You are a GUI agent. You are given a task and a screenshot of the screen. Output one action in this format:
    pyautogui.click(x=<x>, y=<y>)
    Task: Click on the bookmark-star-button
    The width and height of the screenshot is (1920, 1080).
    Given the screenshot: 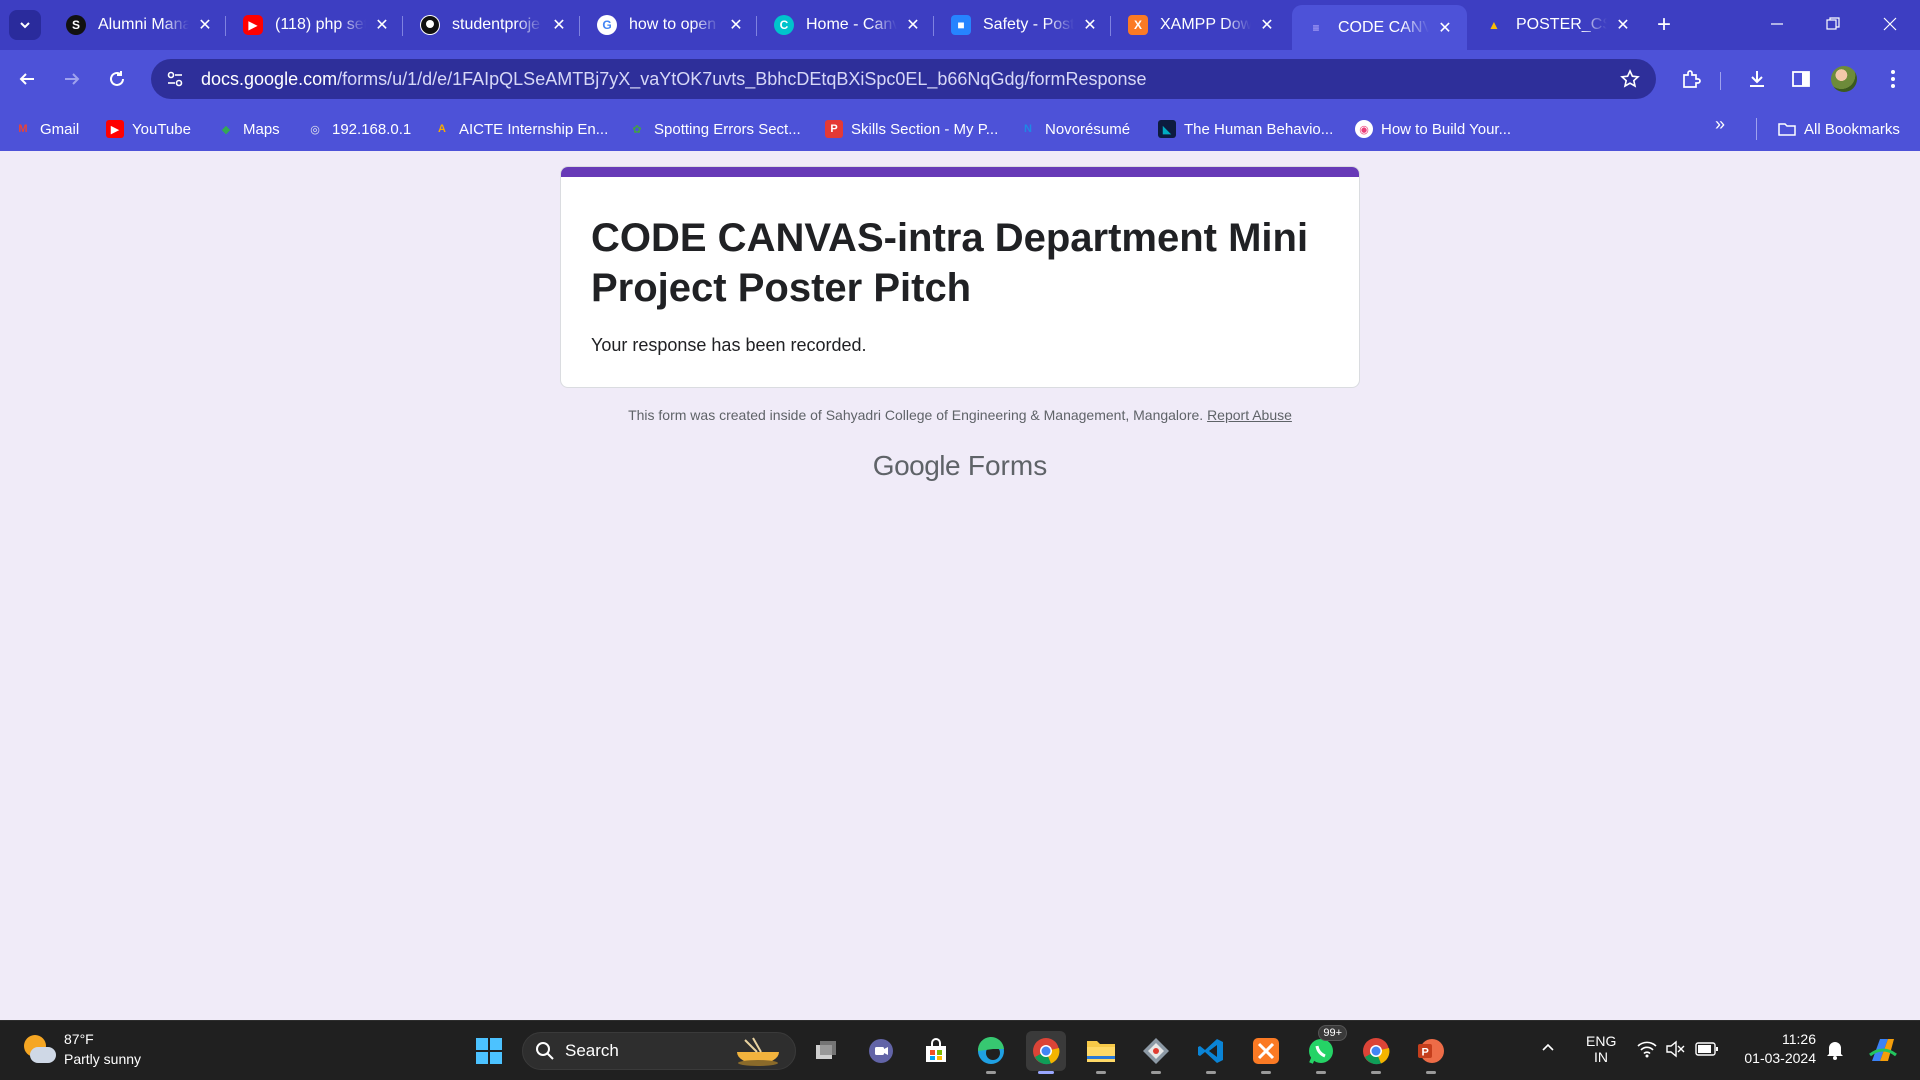 What is the action you would take?
    pyautogui.click(x=1630, y=79)
    